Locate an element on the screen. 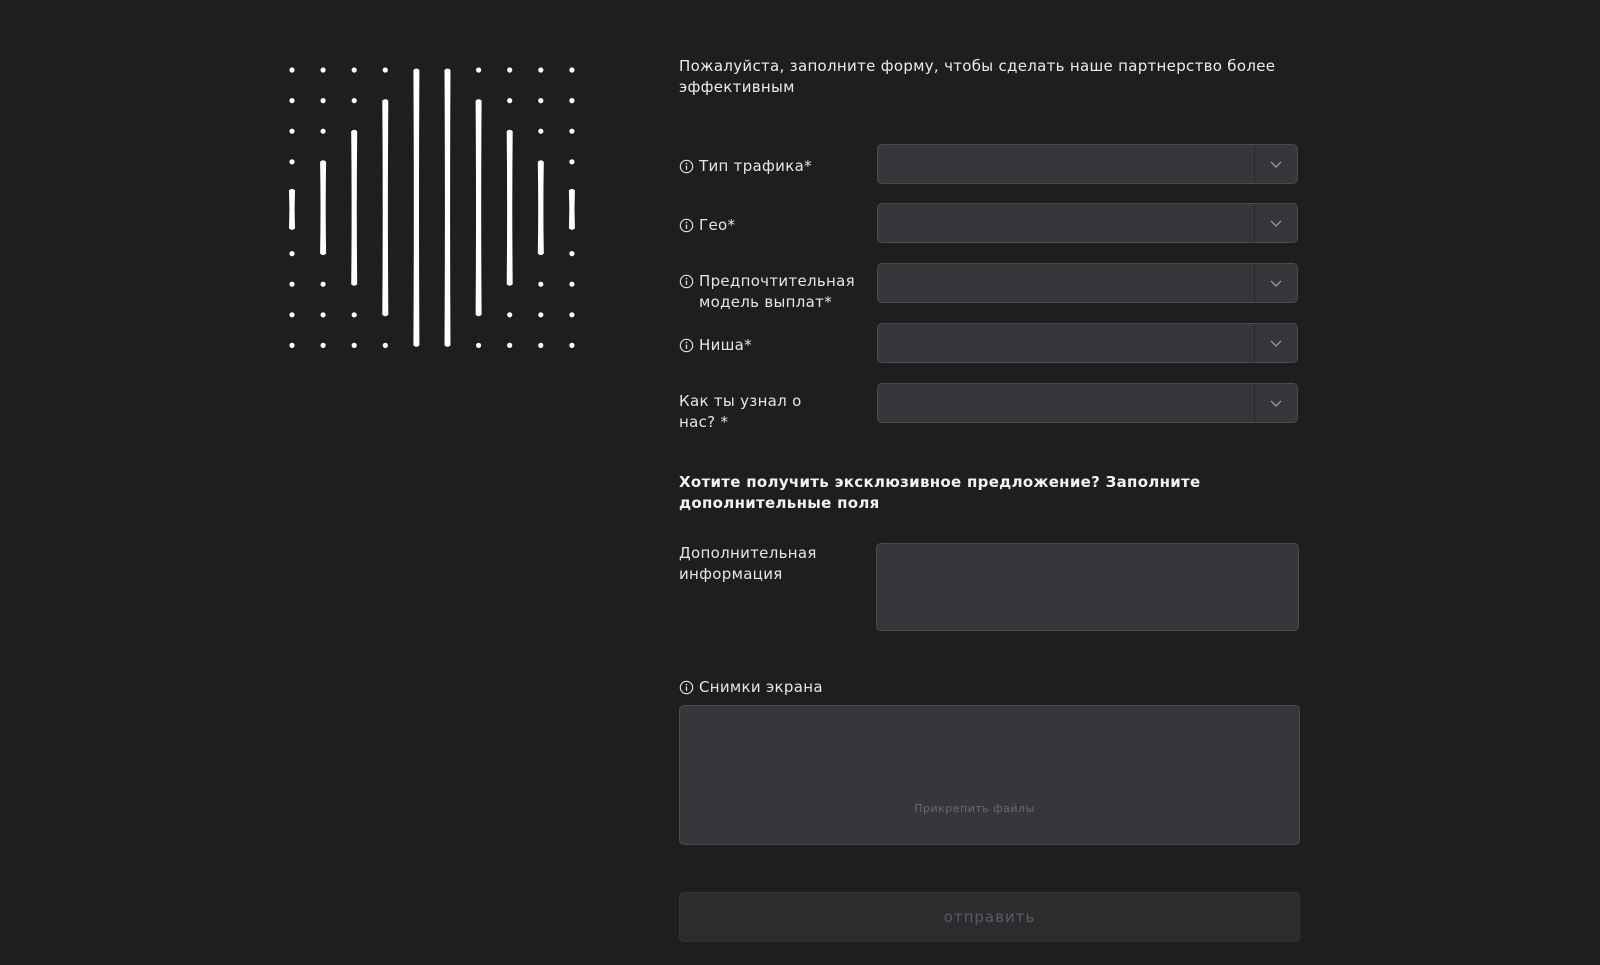 Image resolution: width=1600 pixels, height=965 pixels. geo-label: Гео* is located at coordinates (717, 225).